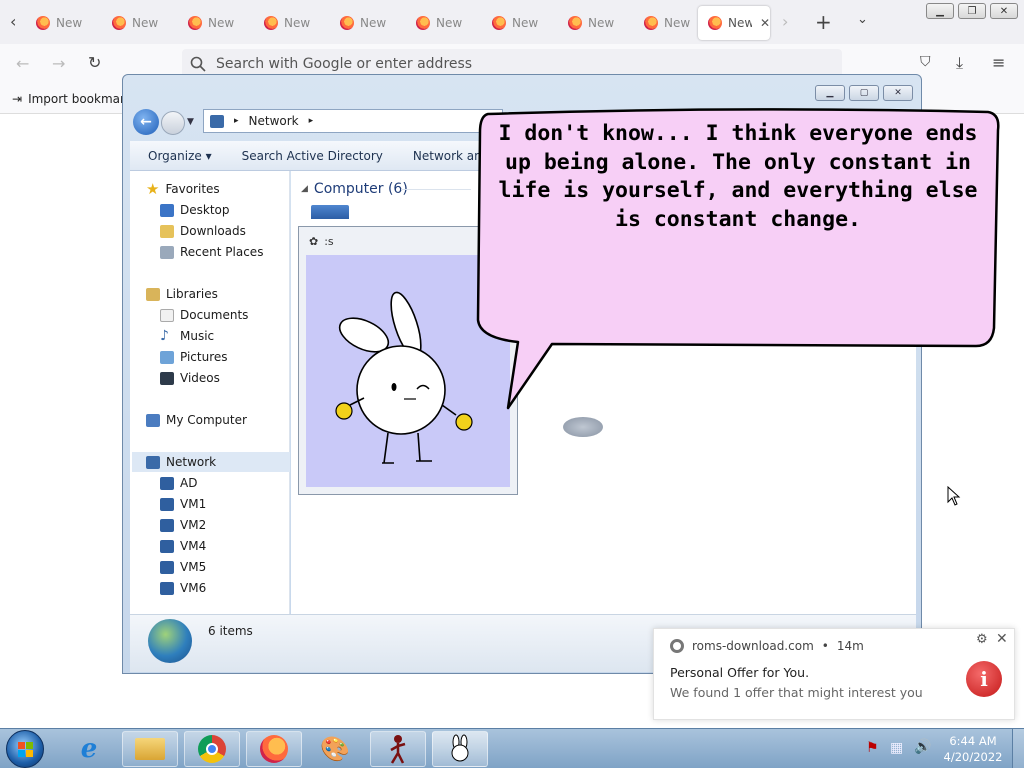  Describe the element at coordinates (190, 122) in the screenshot. I see `recent-locations-icon: ▼` at that location.